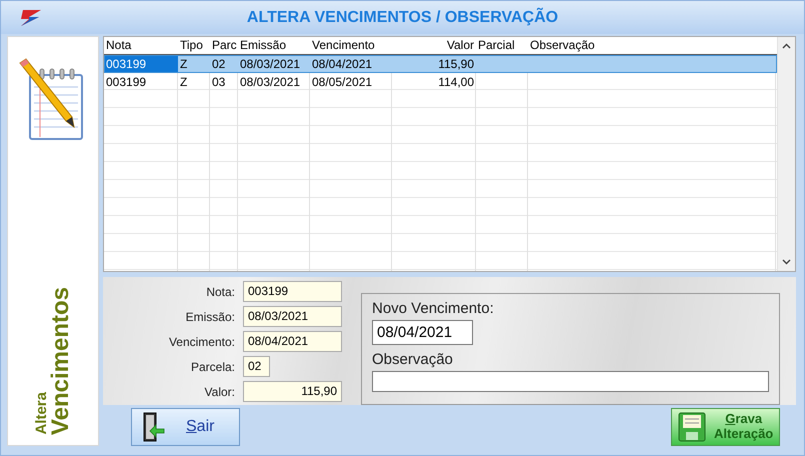  Describe the element at coordinates (185, 427) in the screenshot. I see `exit-button: Sair` at that location.